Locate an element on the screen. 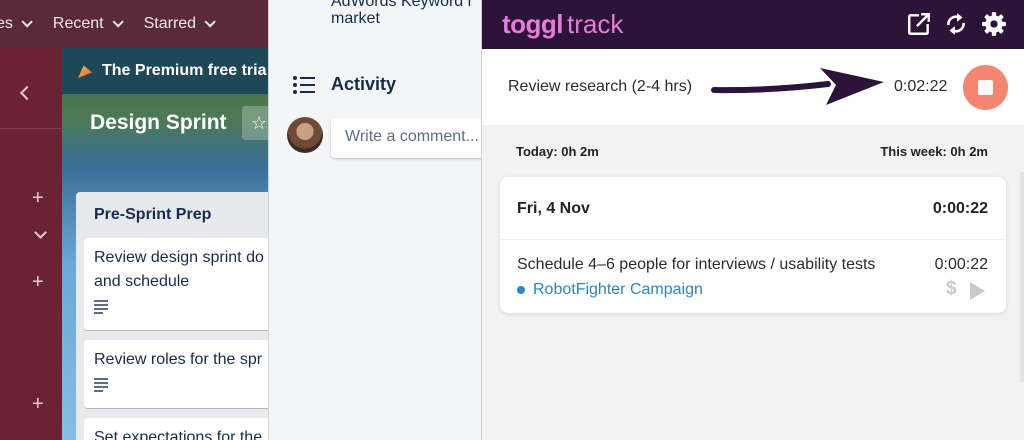 The image size is (1024, 440). nav-starred-menu: Starred is located at coordinates (180, 24).